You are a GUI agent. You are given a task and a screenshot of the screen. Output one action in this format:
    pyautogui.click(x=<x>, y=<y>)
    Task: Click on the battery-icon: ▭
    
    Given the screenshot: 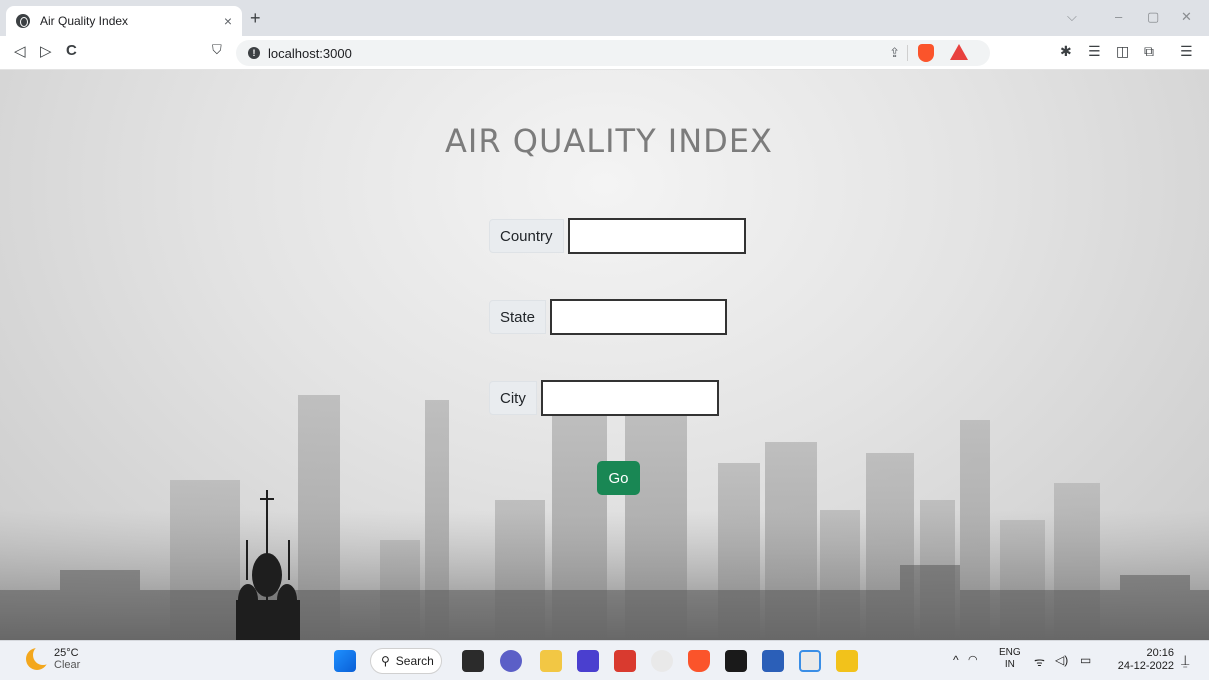 What is the action you would take?
    pyautogui.click(x=1085, y=660)
    